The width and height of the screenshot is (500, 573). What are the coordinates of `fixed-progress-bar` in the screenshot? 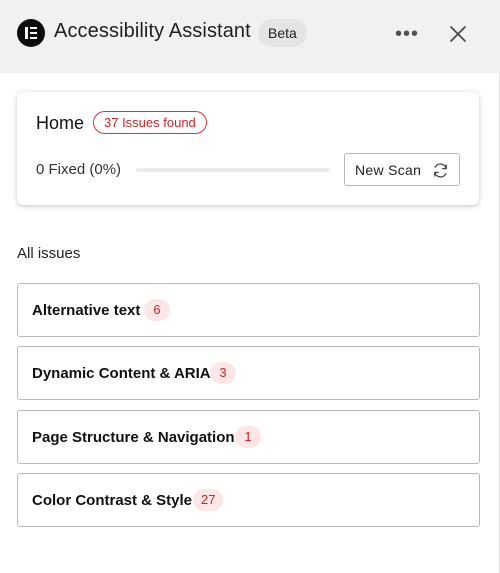 It's located at (233, 170).